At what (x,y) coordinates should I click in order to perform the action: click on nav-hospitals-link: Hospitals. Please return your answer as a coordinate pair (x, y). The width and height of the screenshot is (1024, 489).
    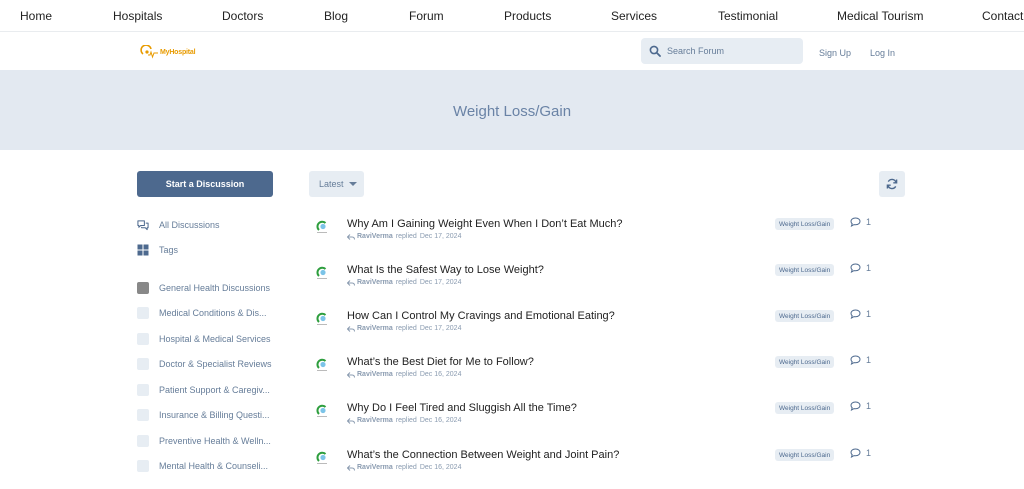
    Looking at the image, I should click on (137, 16).